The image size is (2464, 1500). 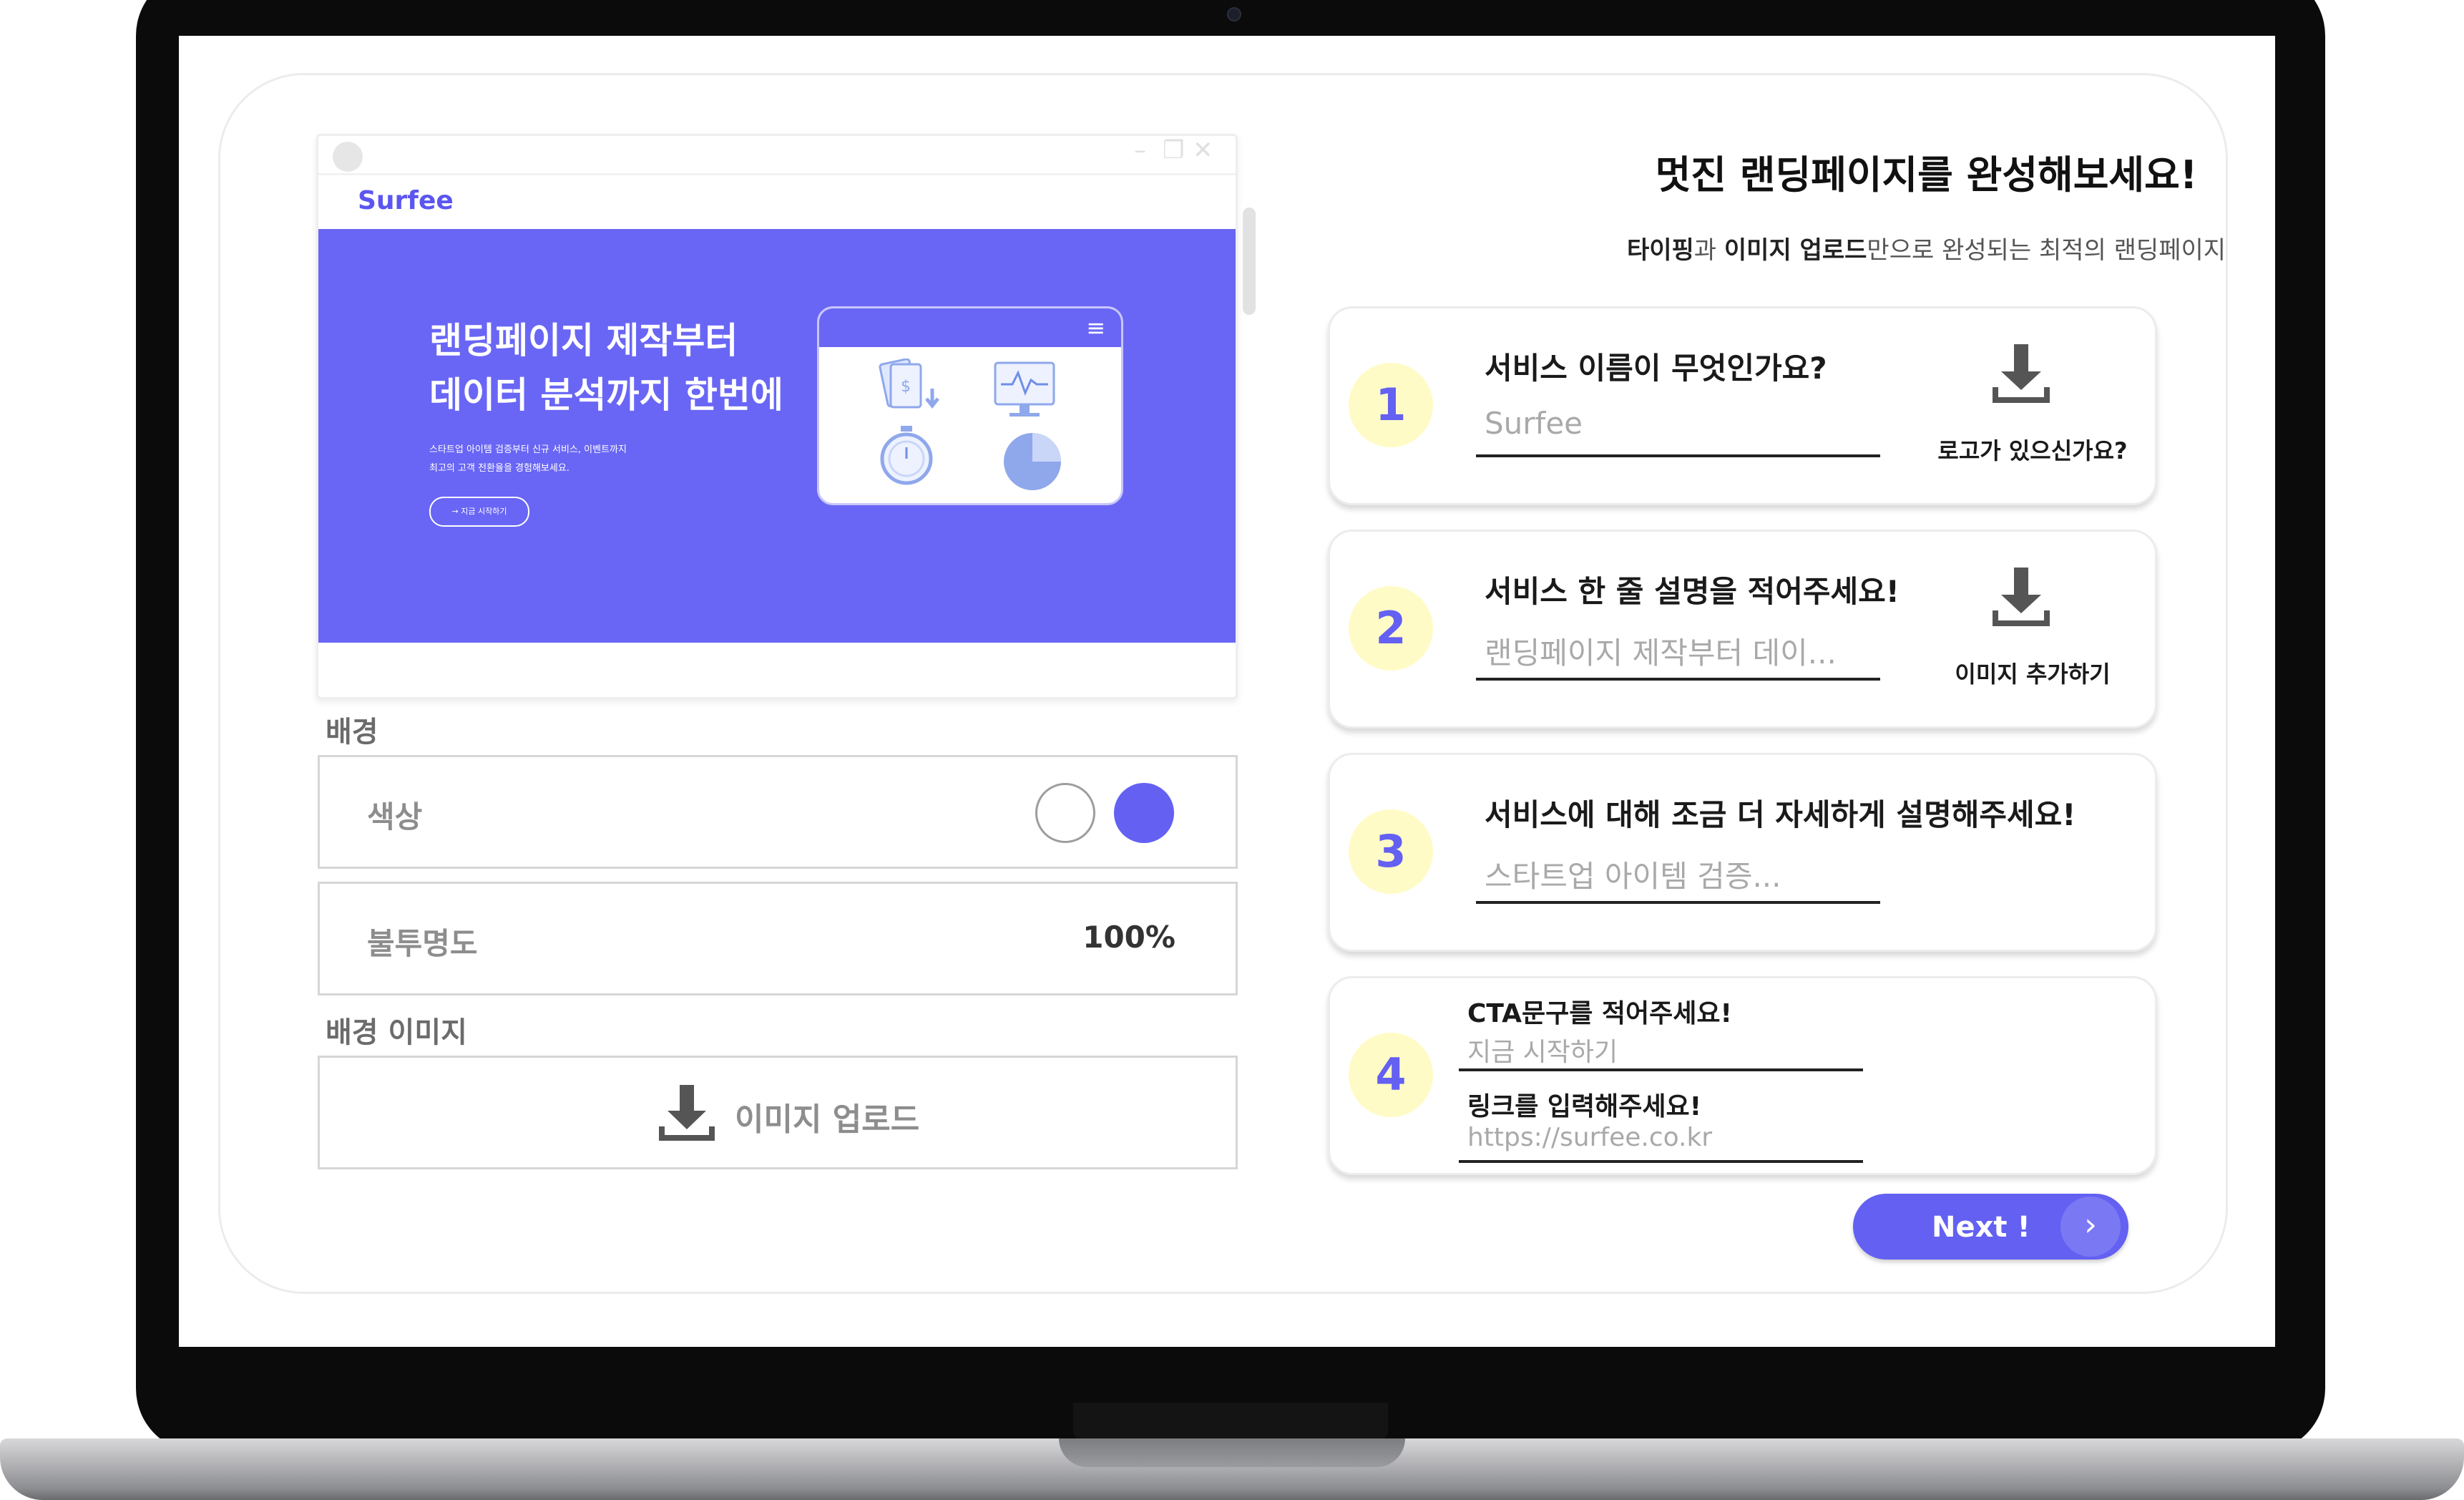 I want to click on monitor-chart-icon, so click(x=1024, y=389).